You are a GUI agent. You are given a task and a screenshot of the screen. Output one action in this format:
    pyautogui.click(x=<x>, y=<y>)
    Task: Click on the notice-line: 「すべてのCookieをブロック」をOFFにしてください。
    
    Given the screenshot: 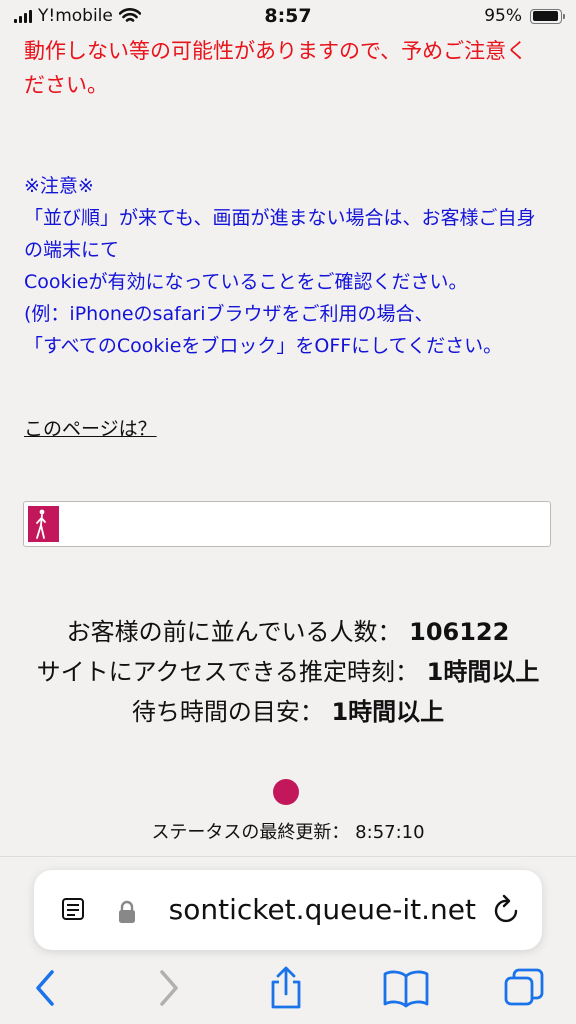 What is the action you would take?
    pyautogui.click(x=263, y=346)
    